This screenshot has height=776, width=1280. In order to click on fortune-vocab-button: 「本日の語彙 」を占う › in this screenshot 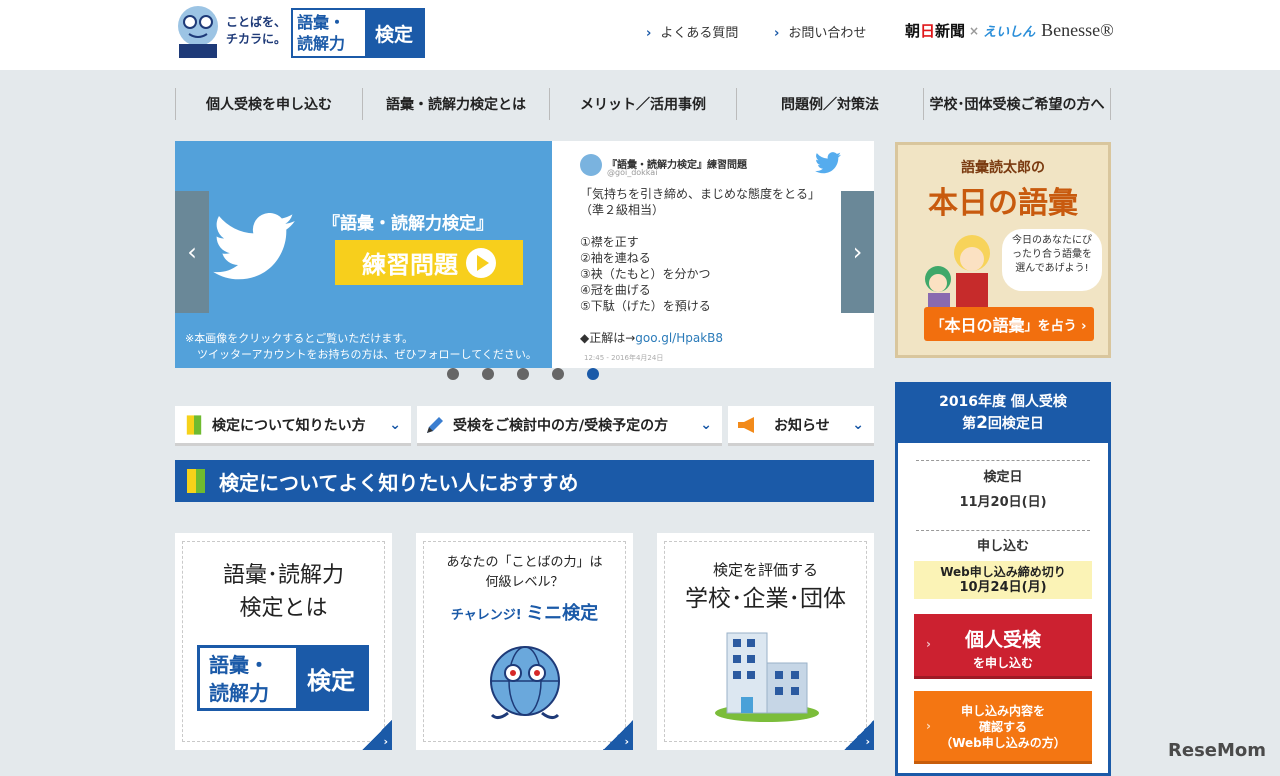, I will do `click(1009, 324)`.